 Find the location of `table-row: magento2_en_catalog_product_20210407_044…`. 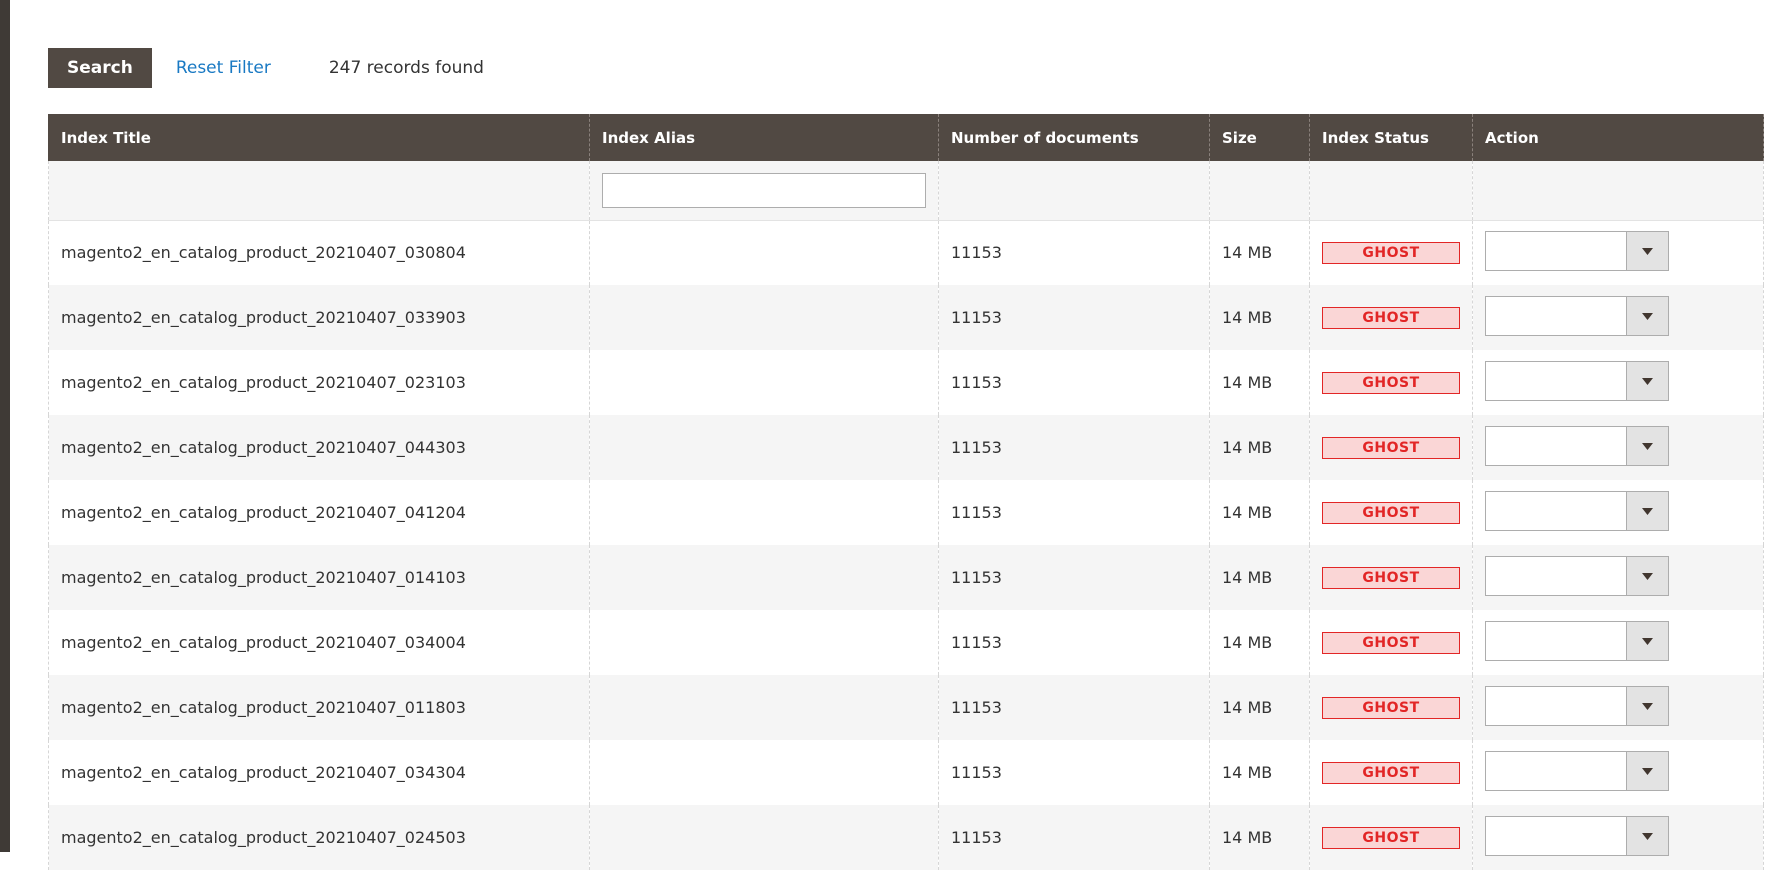

table-row: magento2_en_catalog_product_20210407_044… is located at coordinates (906, 447).